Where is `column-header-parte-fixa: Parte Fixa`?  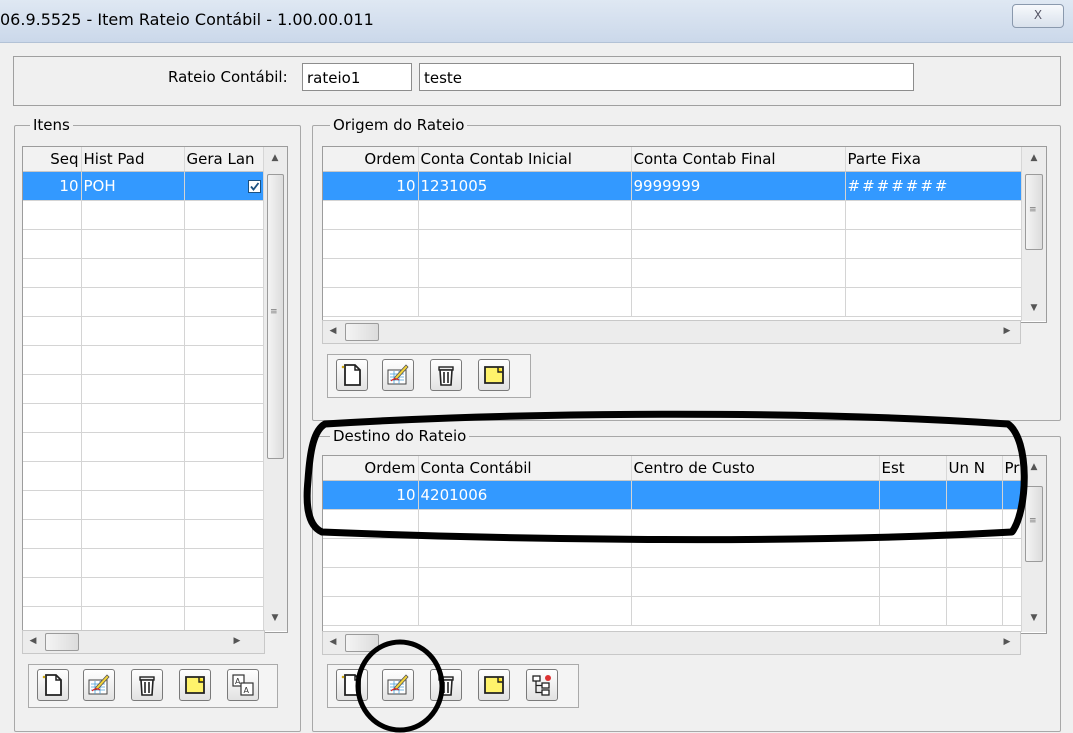
column-header-parte-fixa: Parte Fixa is located at coordinates (933, 159).